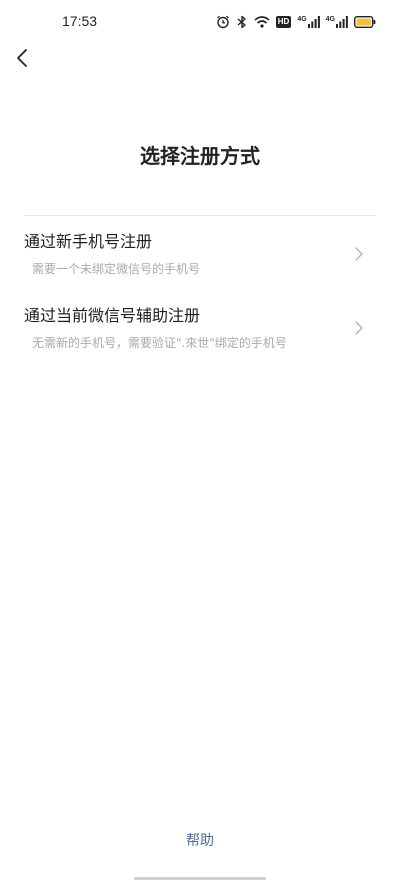 The image size is (400, 880). What do you see at coordinates (112, 315) in the screenshot?
I see `option-title: 通过当前微信号辅助注册` at bounding box center [112, 315].